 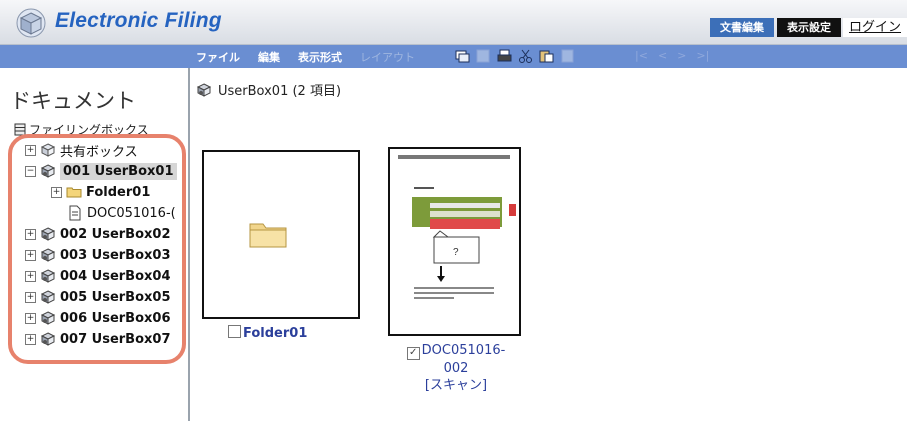 I want to click on paste-icon, so click(x=546, y=56).